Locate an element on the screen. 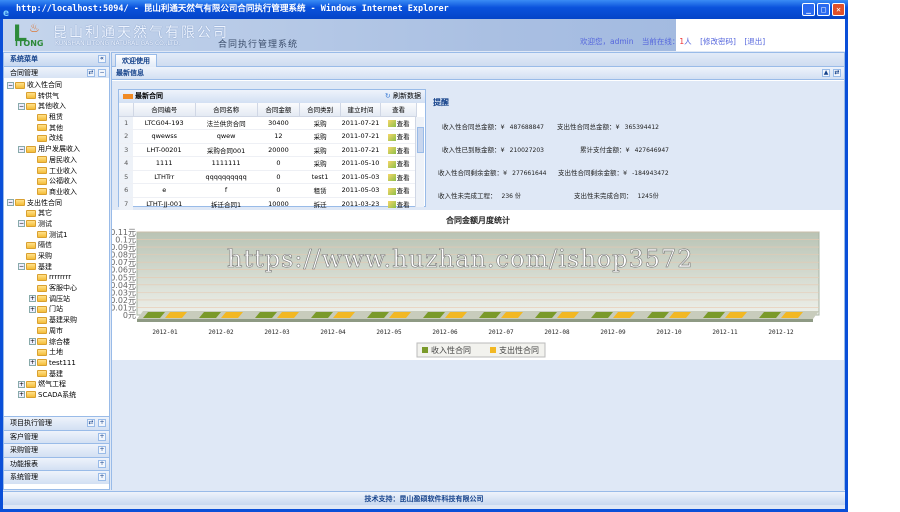 The height and width of the screenshot is (512, 900). table-row: 7 LTHT-JJ-001 拆迁合同1 10000 拆迁 2011-03-23 查看 is located at coordinates (268, 204).